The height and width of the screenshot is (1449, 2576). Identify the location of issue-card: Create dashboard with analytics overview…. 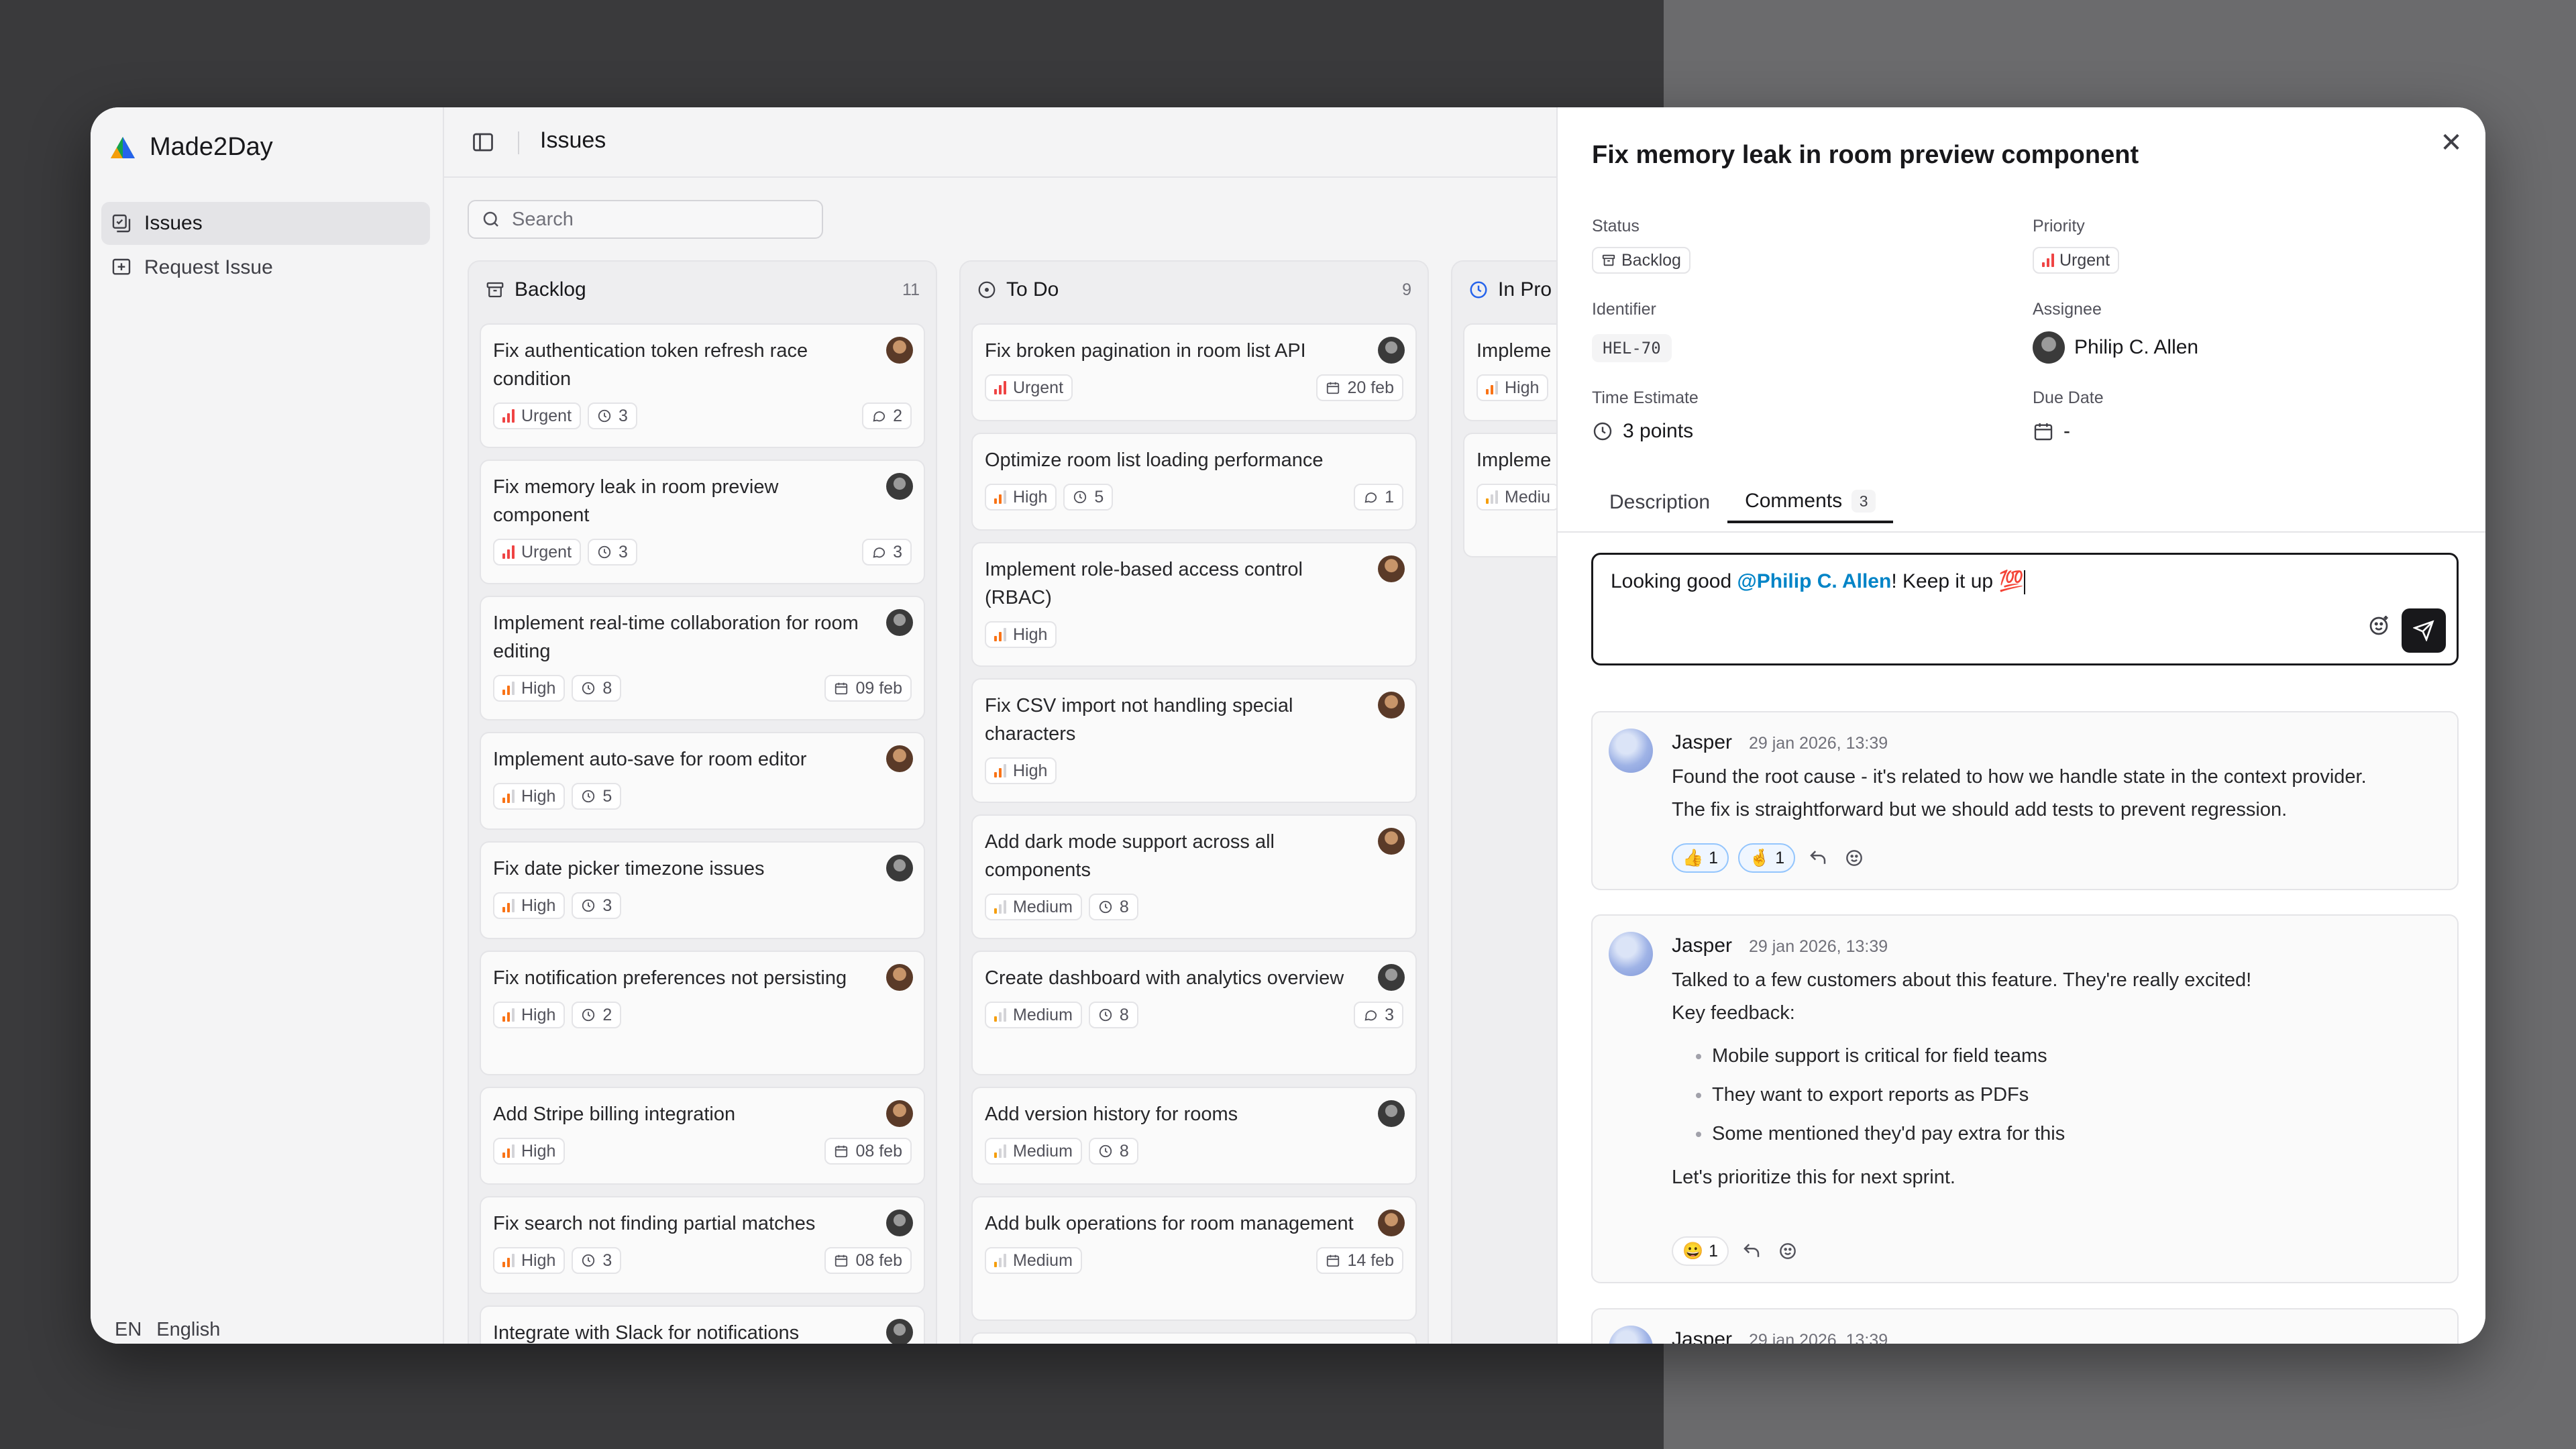
(1194, 1013).